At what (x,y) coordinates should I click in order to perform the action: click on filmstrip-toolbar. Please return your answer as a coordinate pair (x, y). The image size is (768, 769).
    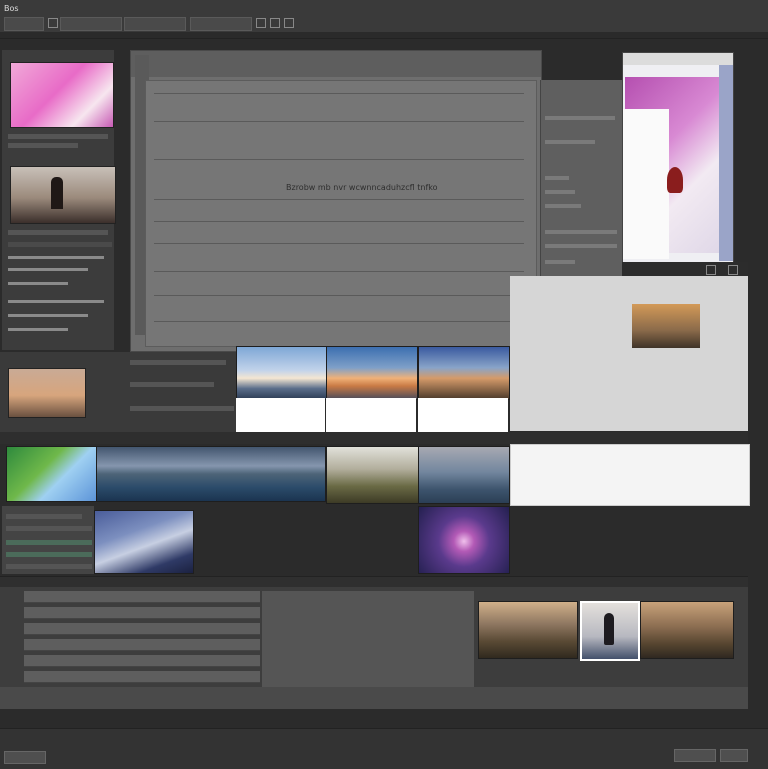
    Looking at the image, I should click on (374, 438).